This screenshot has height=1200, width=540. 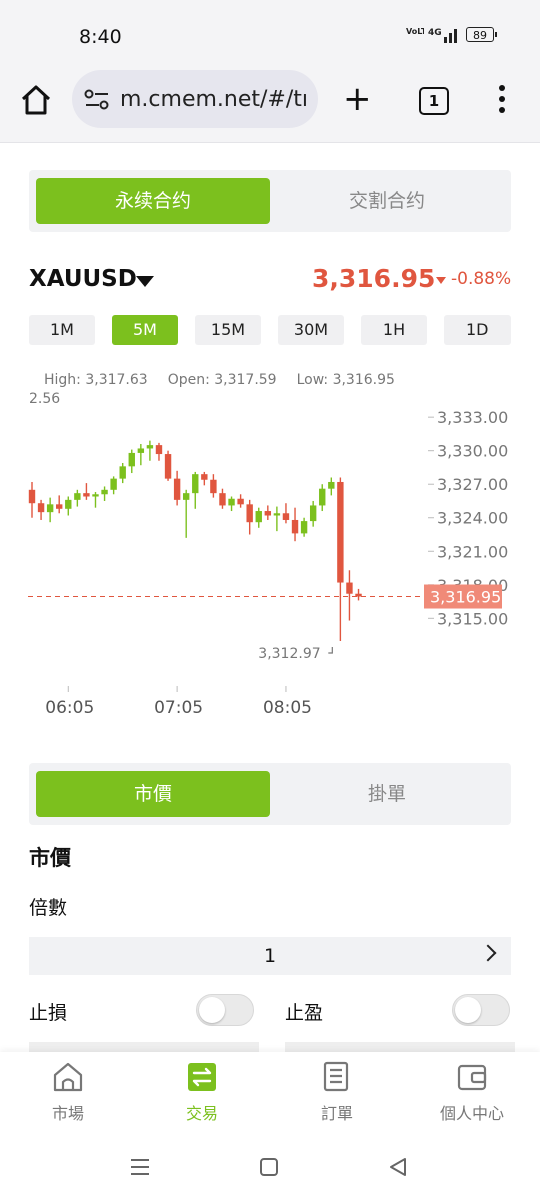 What do you see at coordinates (472, 1077) in the screenshot?
I see `wallet-icon` at bounding box center [472, 1077].